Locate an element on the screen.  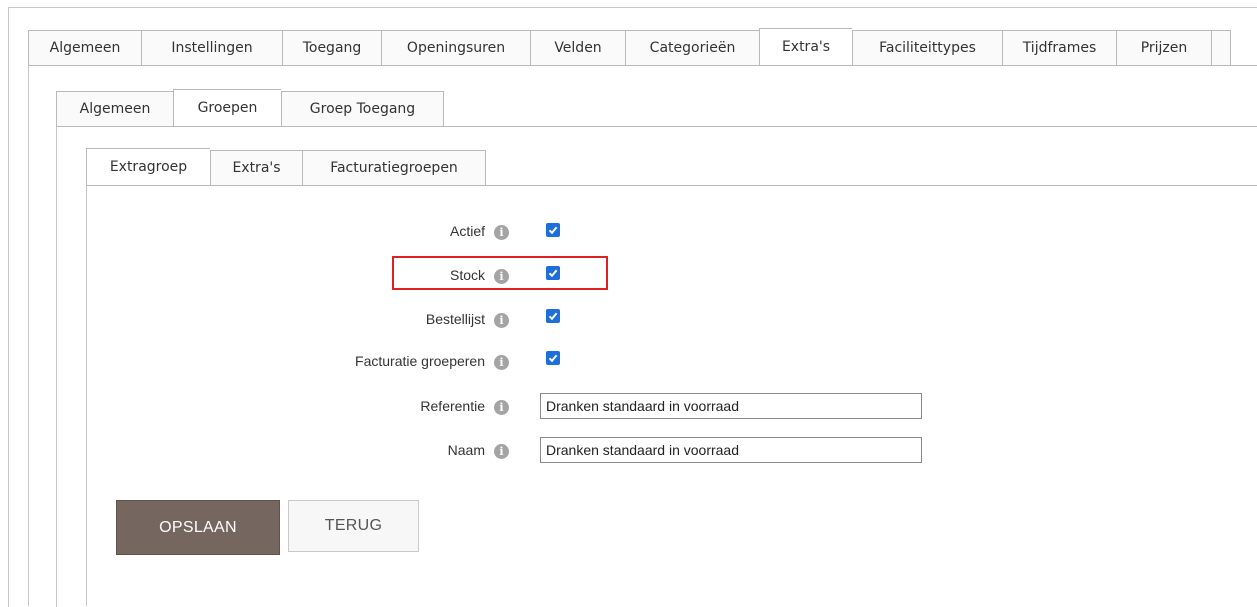
tab-extras: Extra's is located at coordinates (805, 47).